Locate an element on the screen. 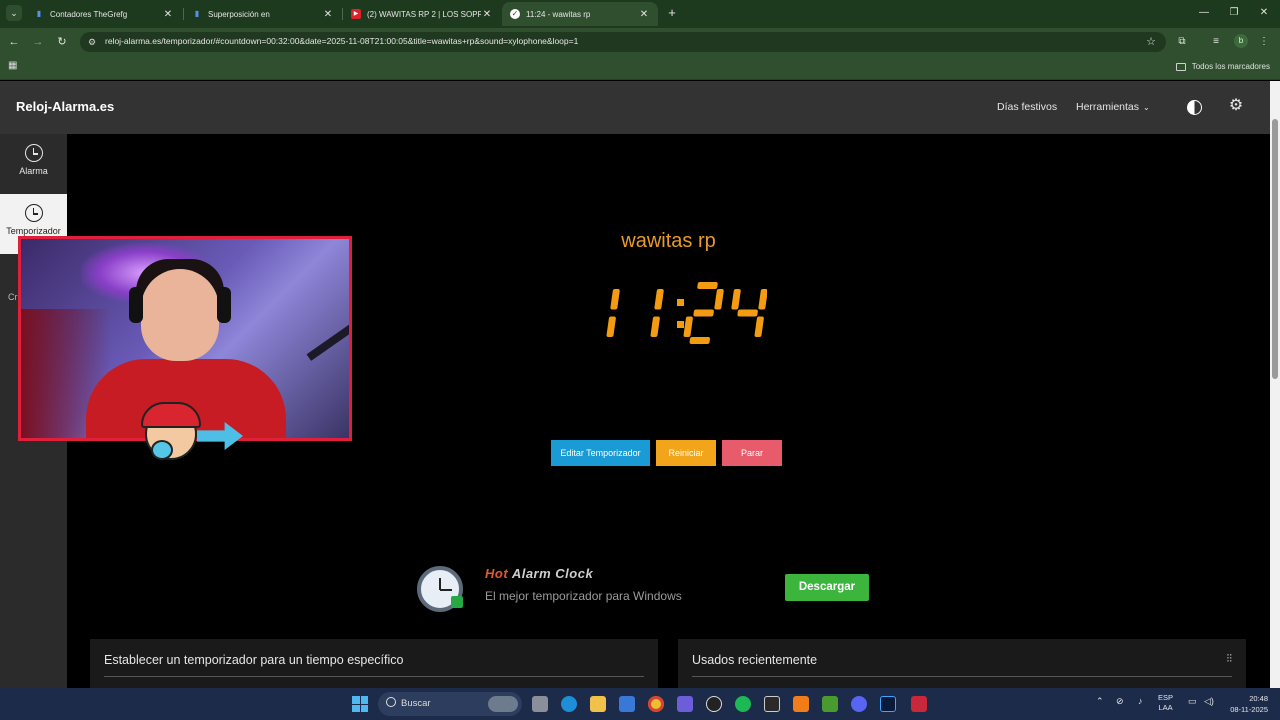 Image resolution: width=1280 pixels, height=720 pixels. lang-code: ESP is located at coordinates (1166, 697).